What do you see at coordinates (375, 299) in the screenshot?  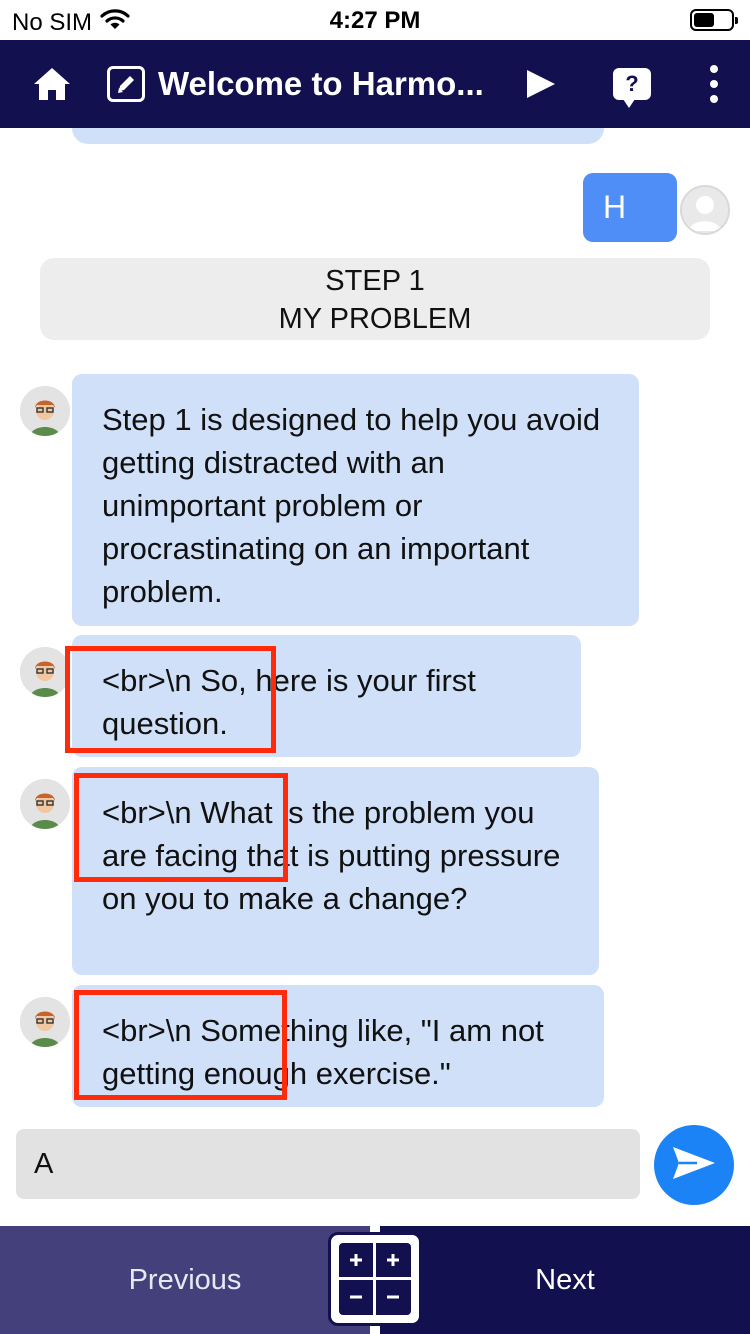 I see `step-card: STEP 1 MY PROBLEM` at bounding box center [375, 299].